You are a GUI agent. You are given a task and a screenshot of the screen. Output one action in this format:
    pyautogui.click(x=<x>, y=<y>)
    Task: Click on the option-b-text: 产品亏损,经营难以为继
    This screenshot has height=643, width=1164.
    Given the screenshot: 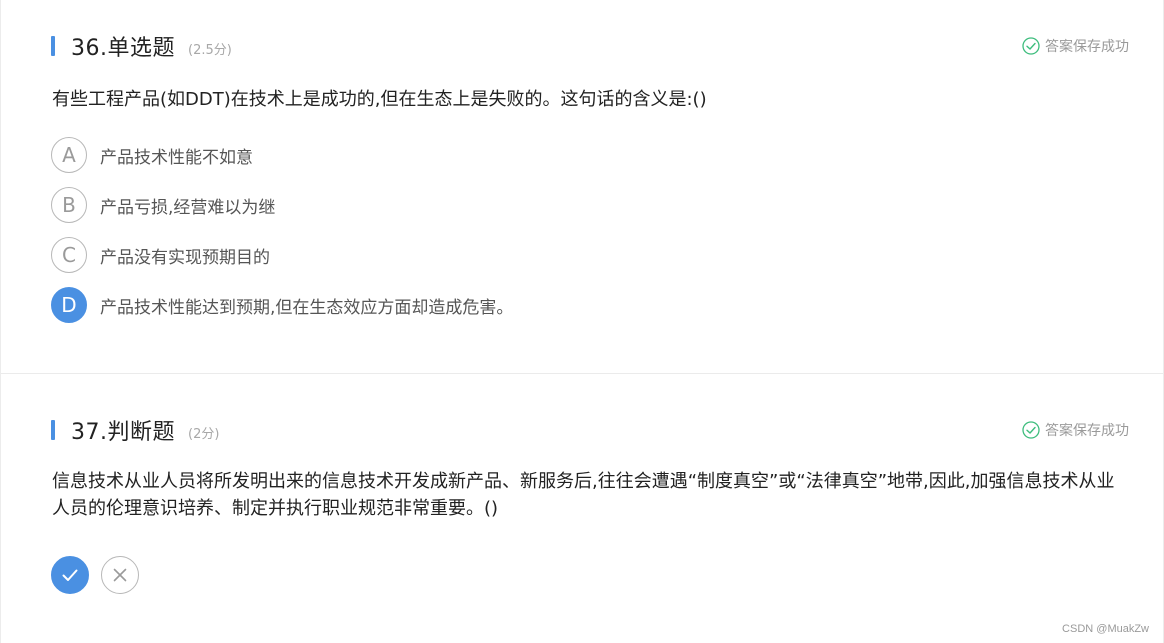 What is the action you would take?
    pyautogui.click(x=187, y=205)
    